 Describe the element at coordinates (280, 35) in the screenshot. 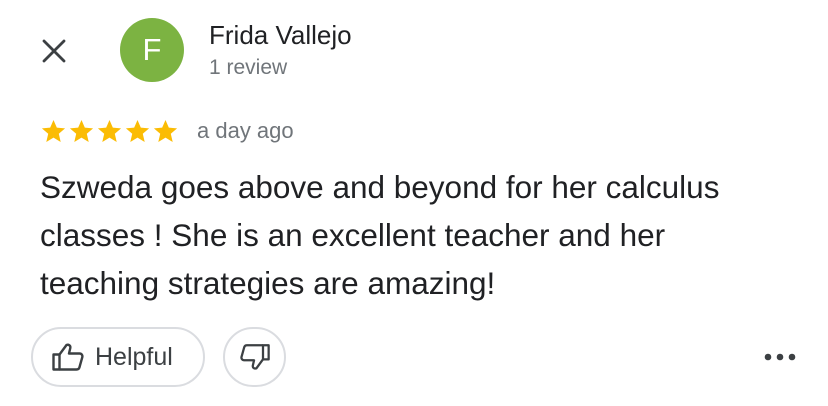

I see `reviewer-name: Frida Vallejo` at that location.